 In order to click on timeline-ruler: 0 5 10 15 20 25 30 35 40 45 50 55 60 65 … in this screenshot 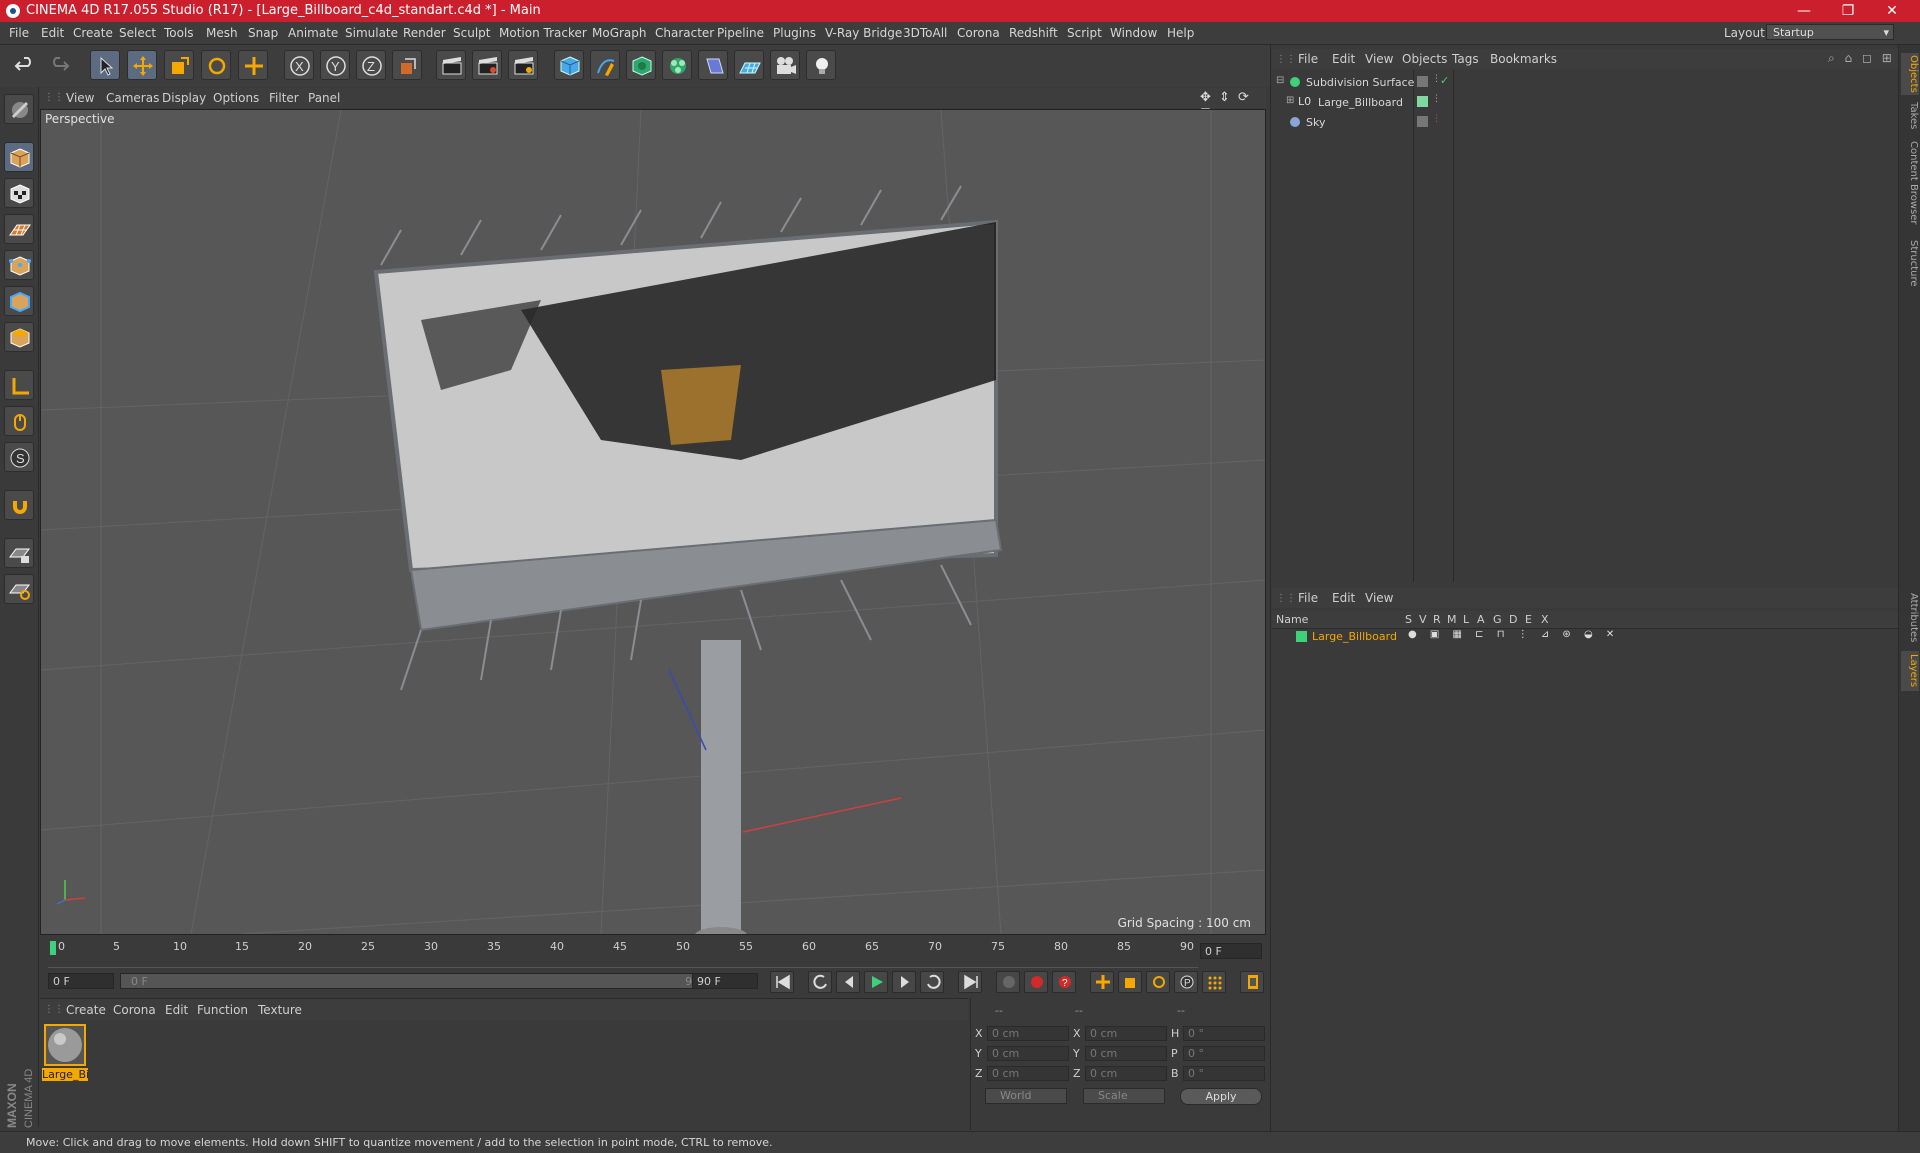, I will do `click(653, 953)`.